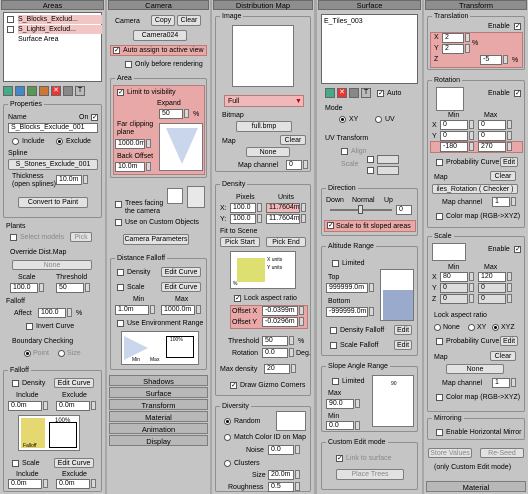 The width and height of the screenshot is (528, 494). Describe the element at coordinates (509, 298) in the screenshot. I see `scale-z-max-spinner` at that location.